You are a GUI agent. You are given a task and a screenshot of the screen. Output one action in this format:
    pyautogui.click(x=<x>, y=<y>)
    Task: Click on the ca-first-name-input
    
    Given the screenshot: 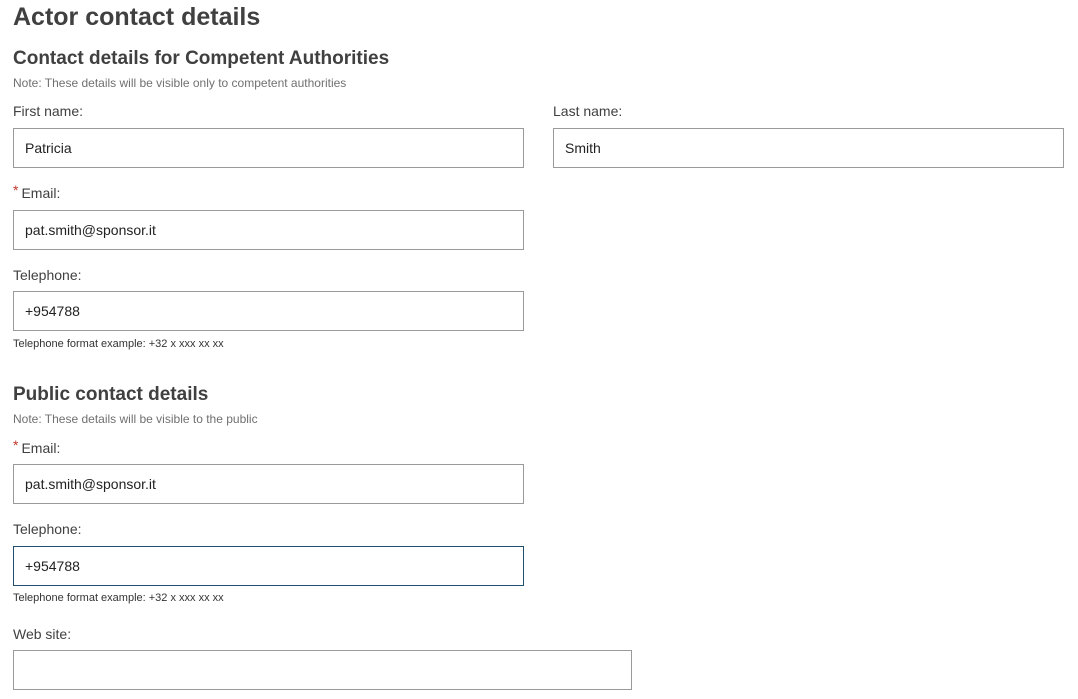 What is the action you would take?
    pyautogui.click(x=268, y=148)
    